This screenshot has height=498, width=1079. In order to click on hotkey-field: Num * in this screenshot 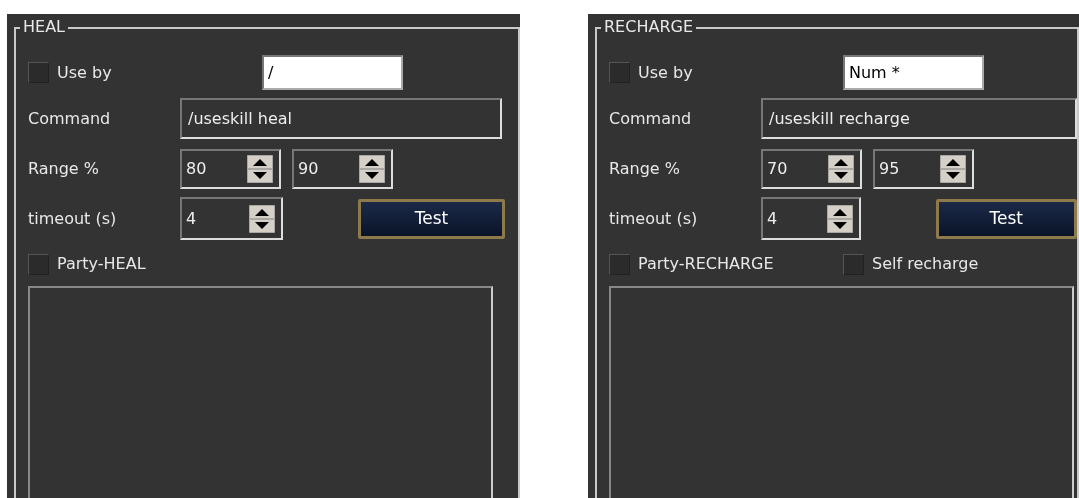, I will do `click(913, 72)`.